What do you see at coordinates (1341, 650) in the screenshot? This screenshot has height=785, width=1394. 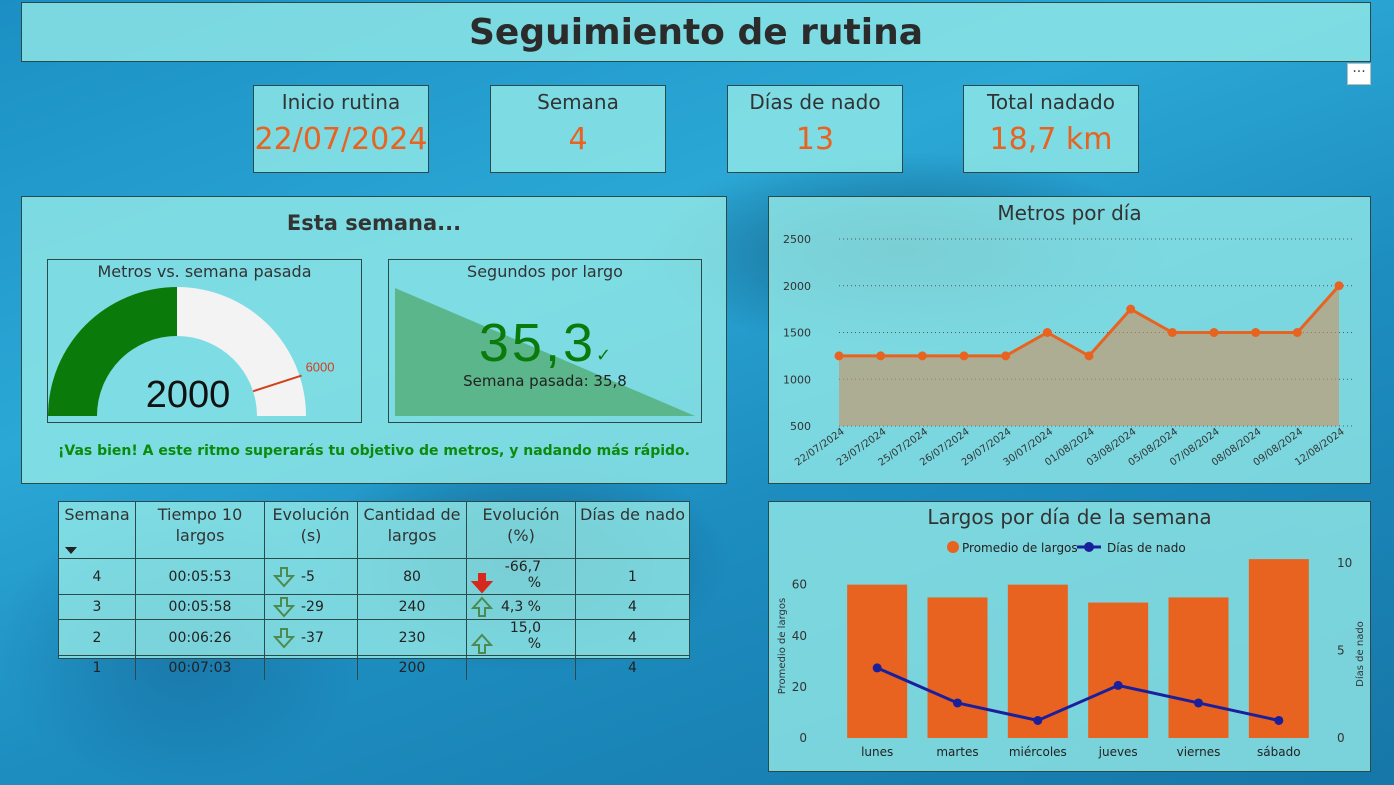 I see `y2-tick-label: 5` at bounding box center [1341, 650].